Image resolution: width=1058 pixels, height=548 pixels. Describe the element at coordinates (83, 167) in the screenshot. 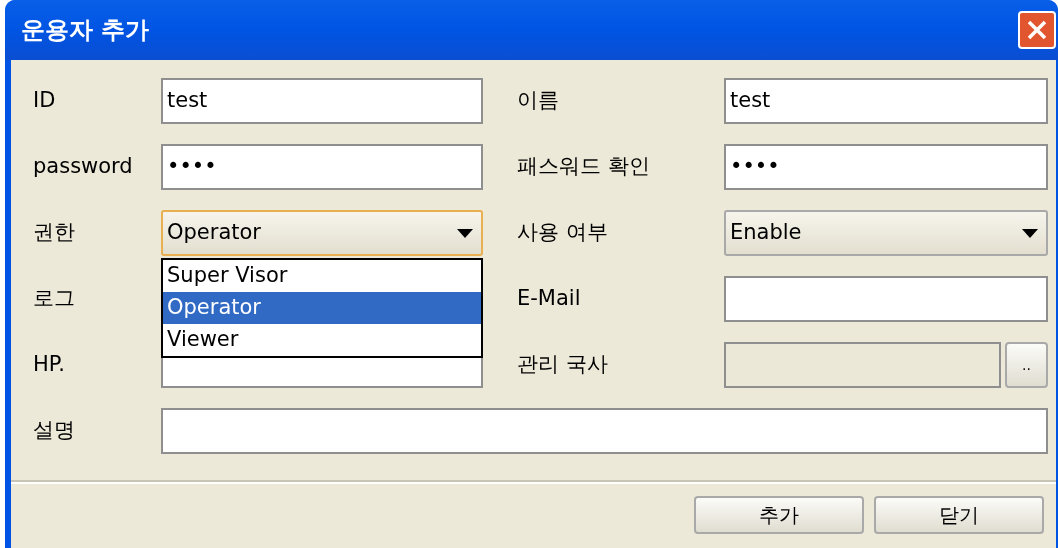

I see `field-label: password` at that location.